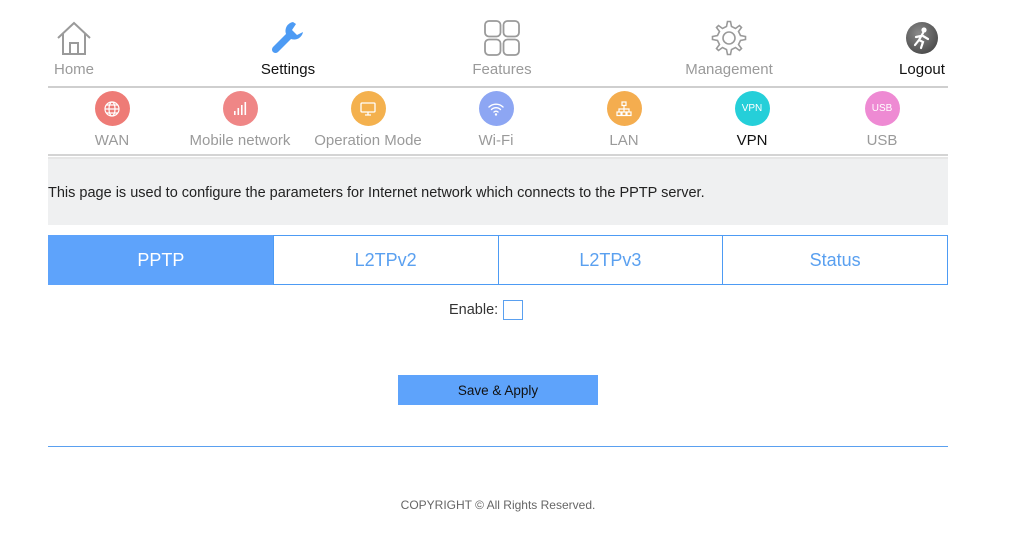 This screenshot has width=1027, height=535. I want to click on top-nav-features: Features, so click(502, 52).